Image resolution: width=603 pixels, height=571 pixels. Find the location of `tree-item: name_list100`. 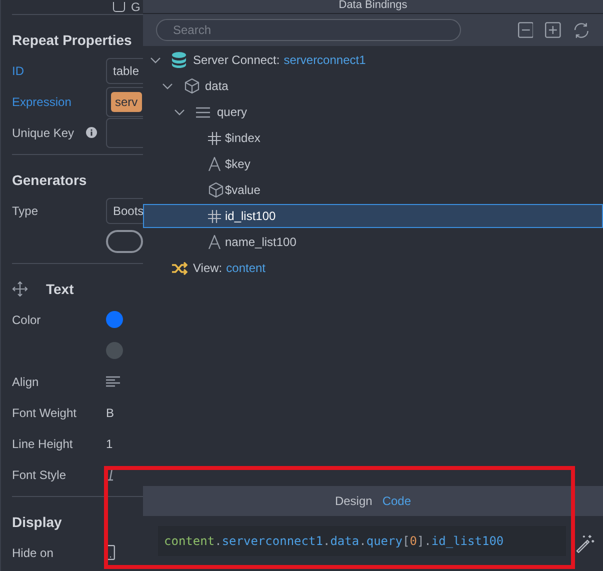

tree-item: name_list100 is located at coordinates (373, 242).